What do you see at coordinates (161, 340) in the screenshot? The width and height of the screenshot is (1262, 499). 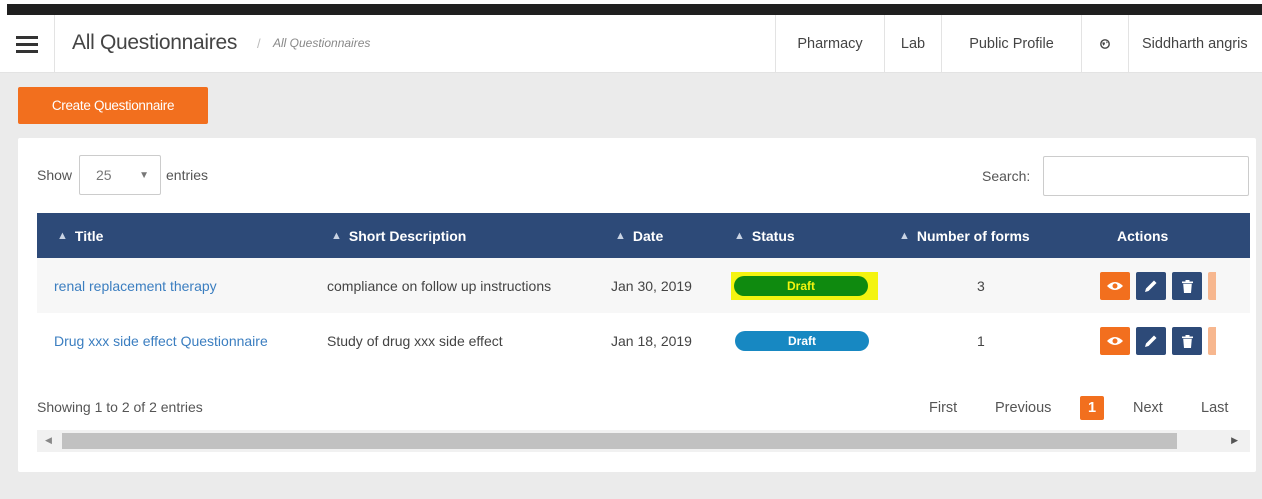 I see `row-title-link: Drug xxx side effect Questionnaire` at bounding box center [161, 340].